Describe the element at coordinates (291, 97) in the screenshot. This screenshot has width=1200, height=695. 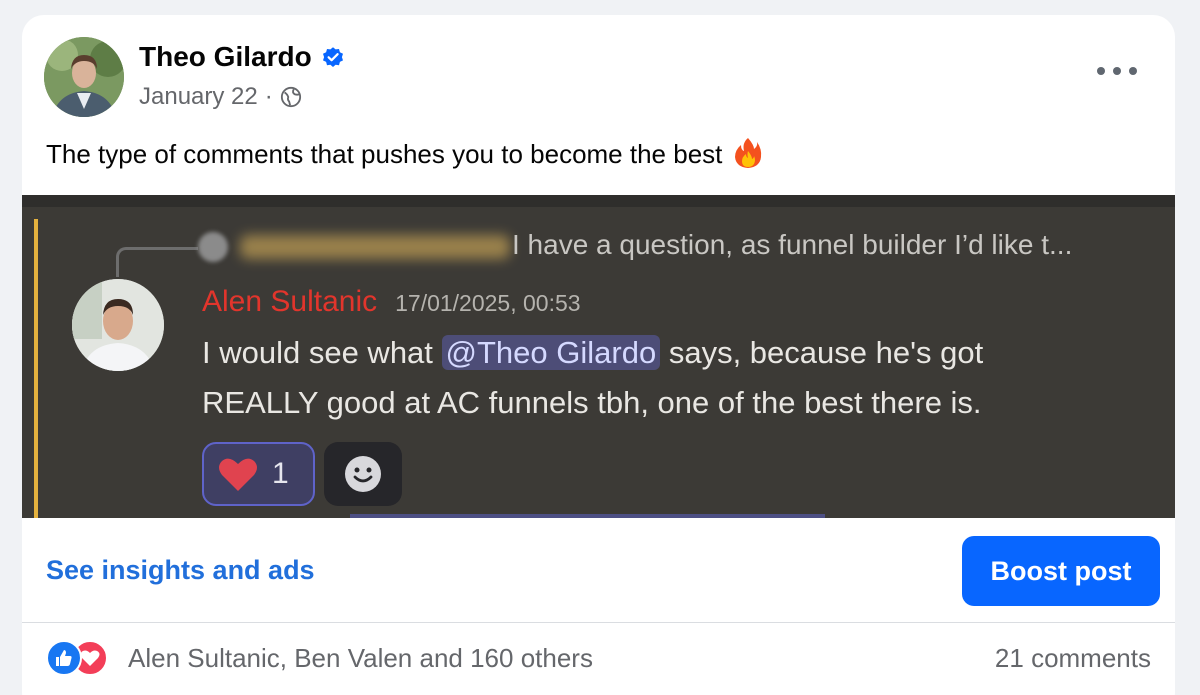
I see `globe-icon` at that location.